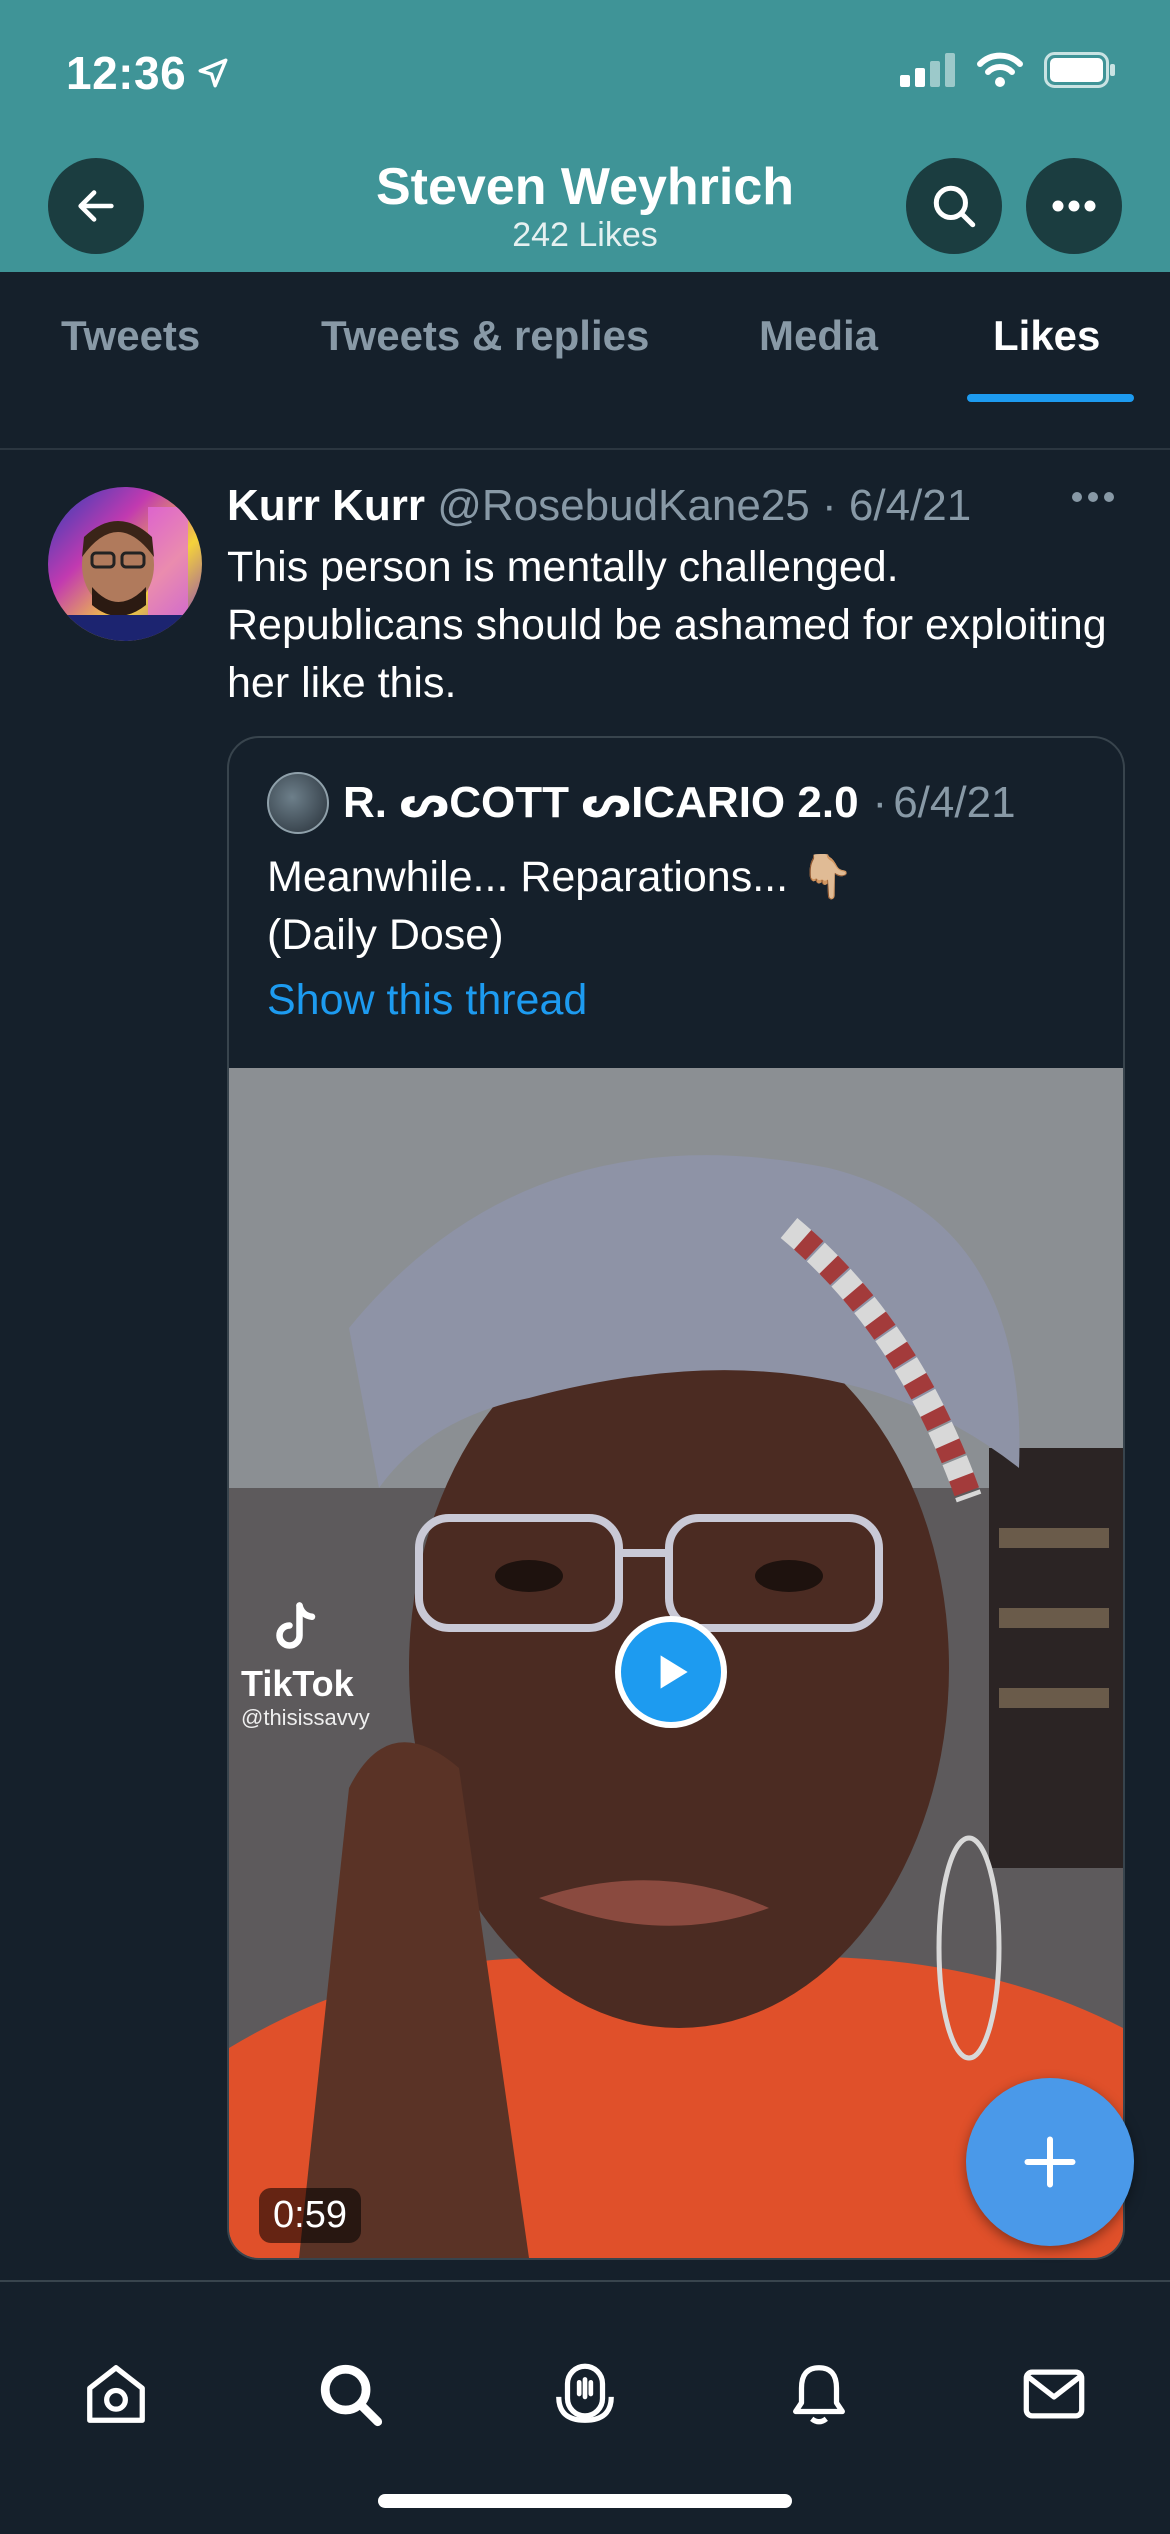 This screenshot has width=1170, height=2534. Describe the element at coordinates (385, 935) in the screenshot. I see `quoted-text-line: (Daily Dose)` at that location.